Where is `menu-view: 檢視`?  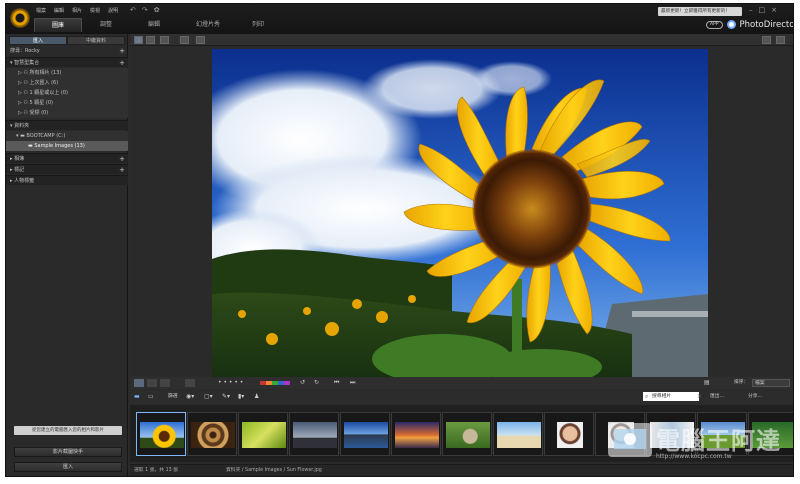
menu-view: 檢視 is located at coordinates (95, 11).